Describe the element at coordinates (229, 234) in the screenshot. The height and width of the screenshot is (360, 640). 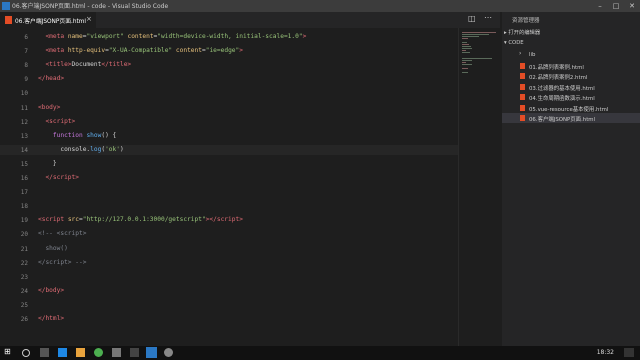
I see `code-line: 20 <!-- <script>` at that location.